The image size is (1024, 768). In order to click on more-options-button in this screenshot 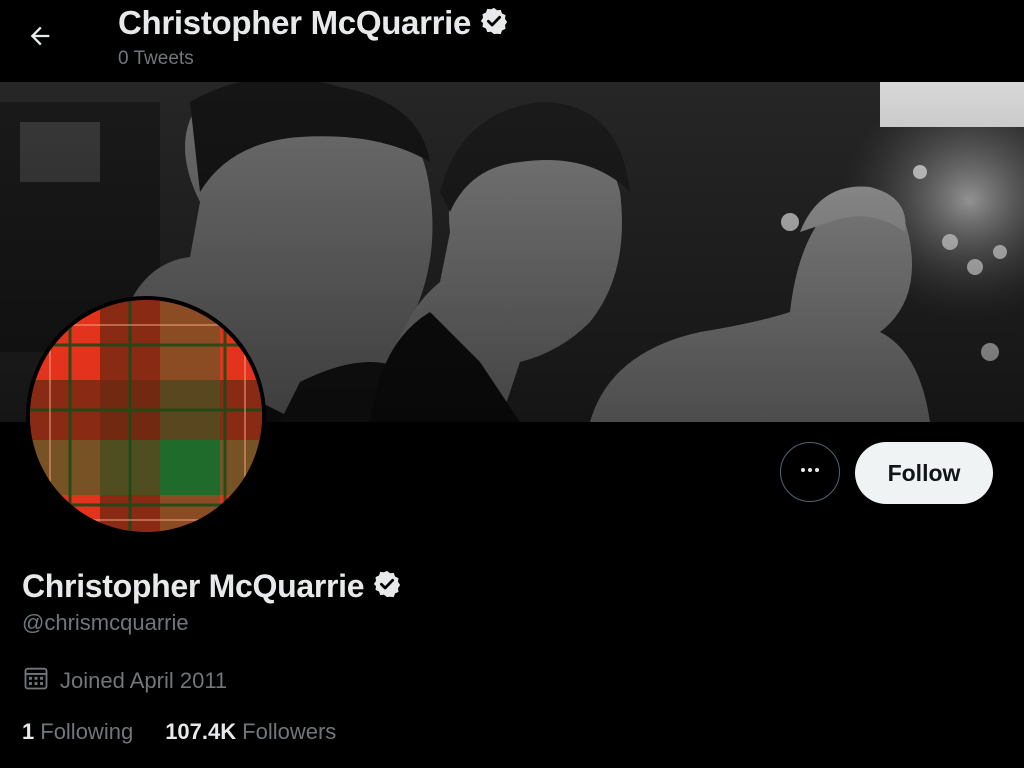, I will do `click(810, 472)`.